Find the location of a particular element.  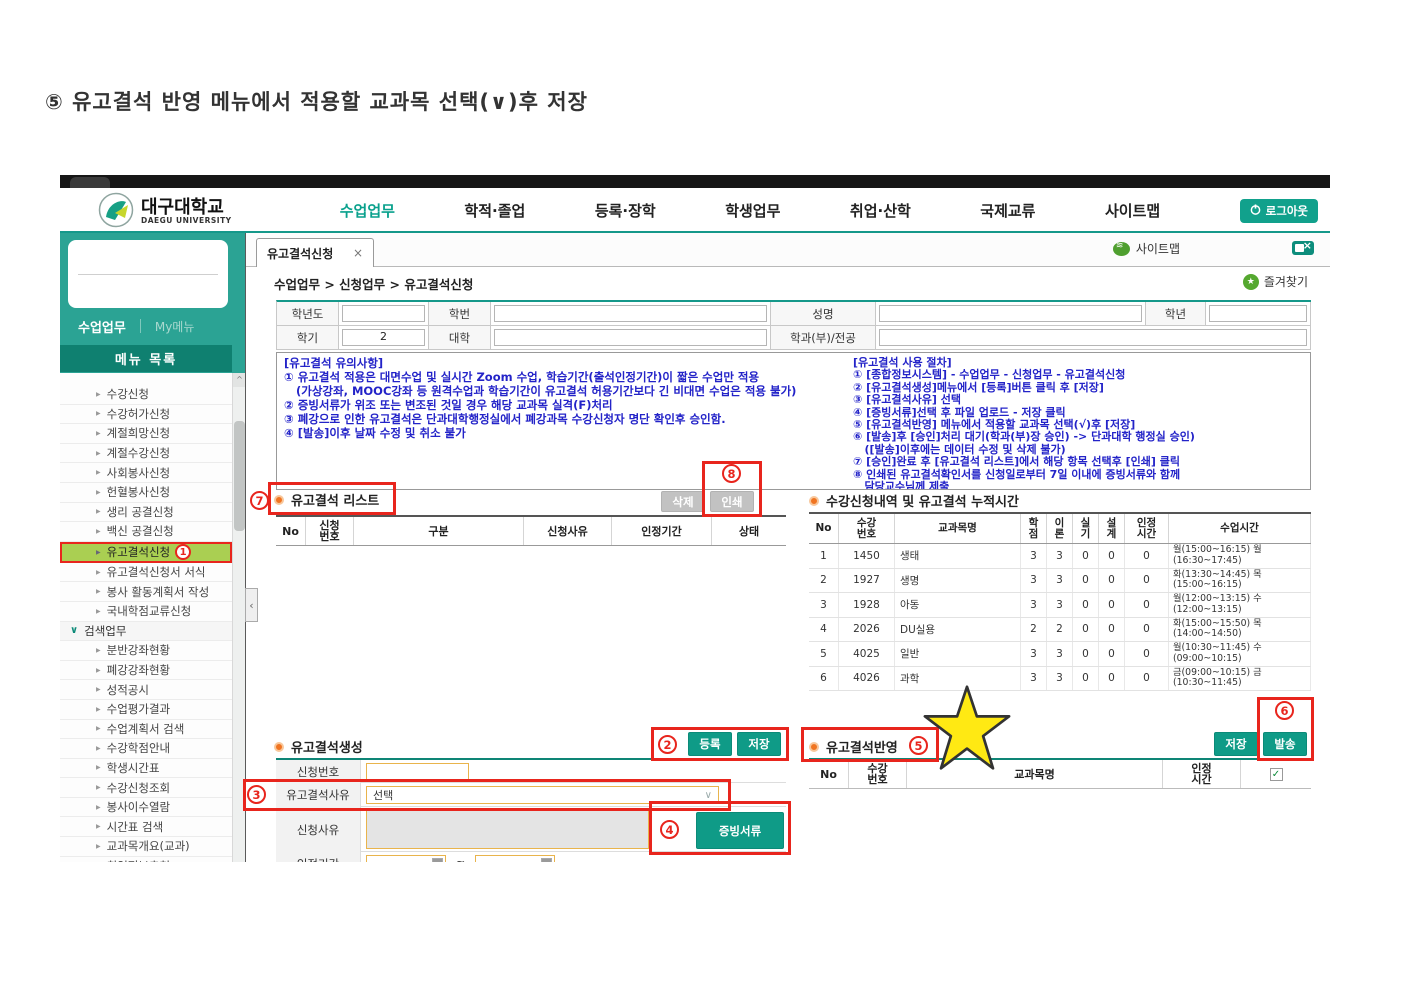

year-input is located at coordinates (383, 313).